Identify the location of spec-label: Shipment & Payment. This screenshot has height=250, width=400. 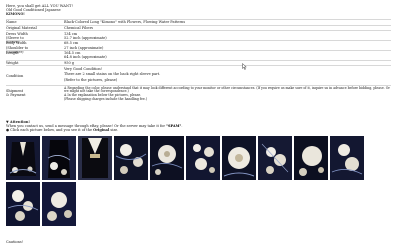
(16, 92).